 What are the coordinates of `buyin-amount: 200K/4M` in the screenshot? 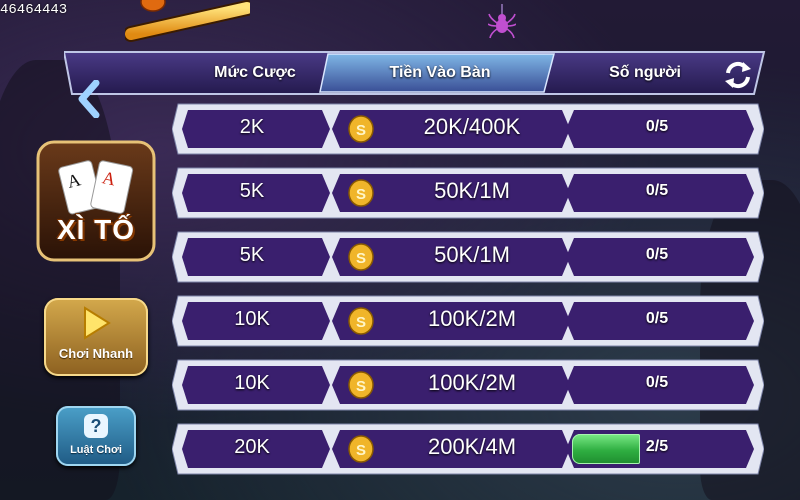 It's located at (472, 446).